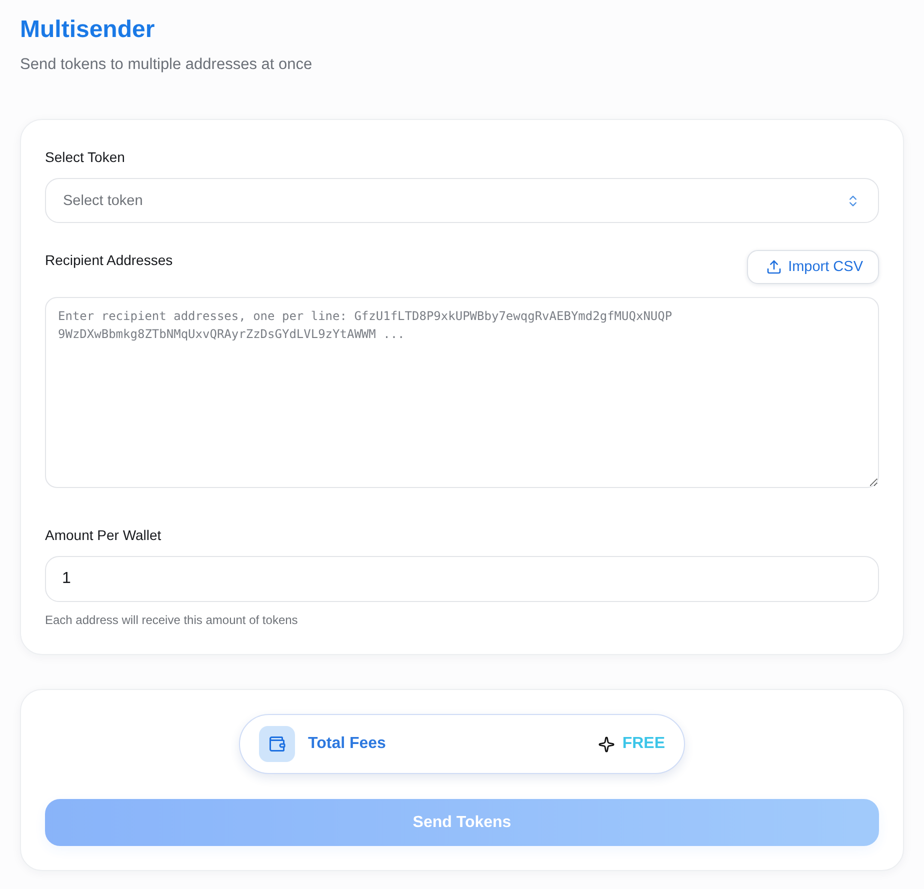 Image resolution: width=924 pixels, height=889 pixels. What do you see at coordinates (774, 267) in the screenshot?
I see `upload-icon` at bounding box center [774, 267].